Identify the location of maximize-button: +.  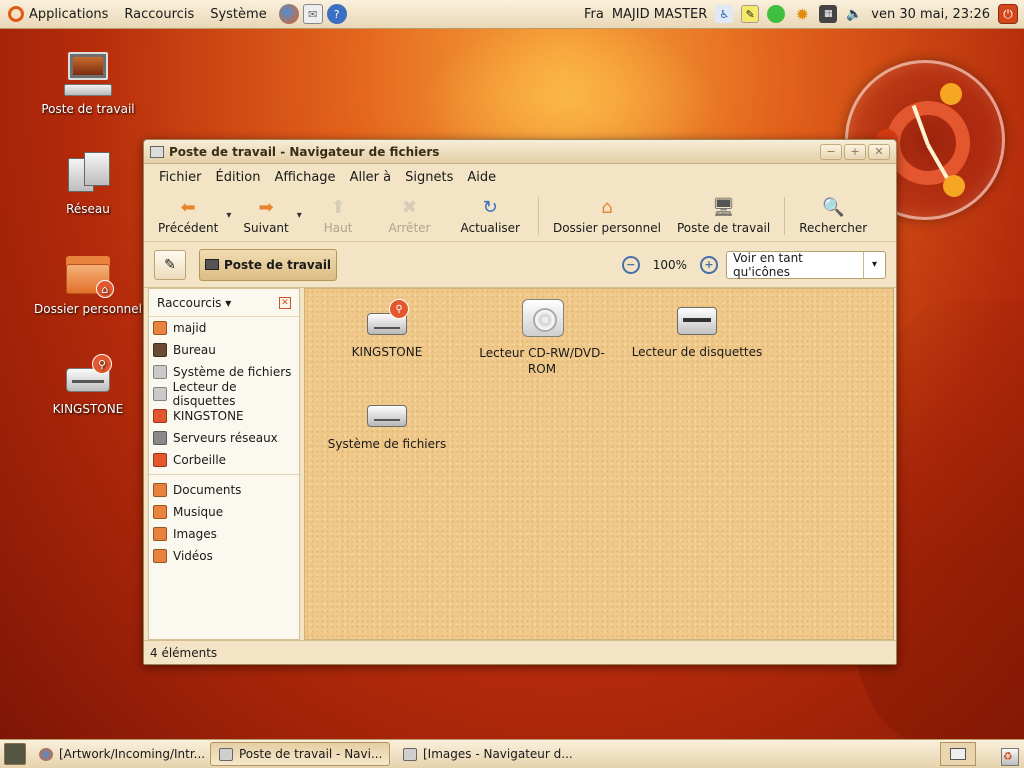
(855, 151).